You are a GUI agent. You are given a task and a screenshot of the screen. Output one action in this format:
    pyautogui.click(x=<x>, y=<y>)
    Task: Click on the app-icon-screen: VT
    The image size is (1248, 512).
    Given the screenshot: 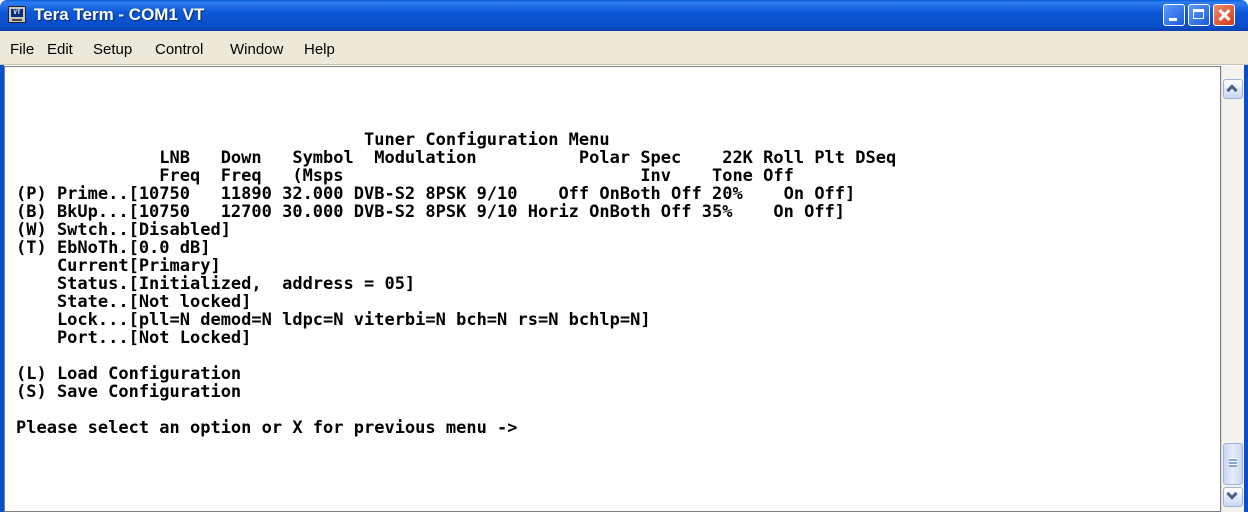 What is the action you would take?
    pyautogui.click(x=17, y=13)
    